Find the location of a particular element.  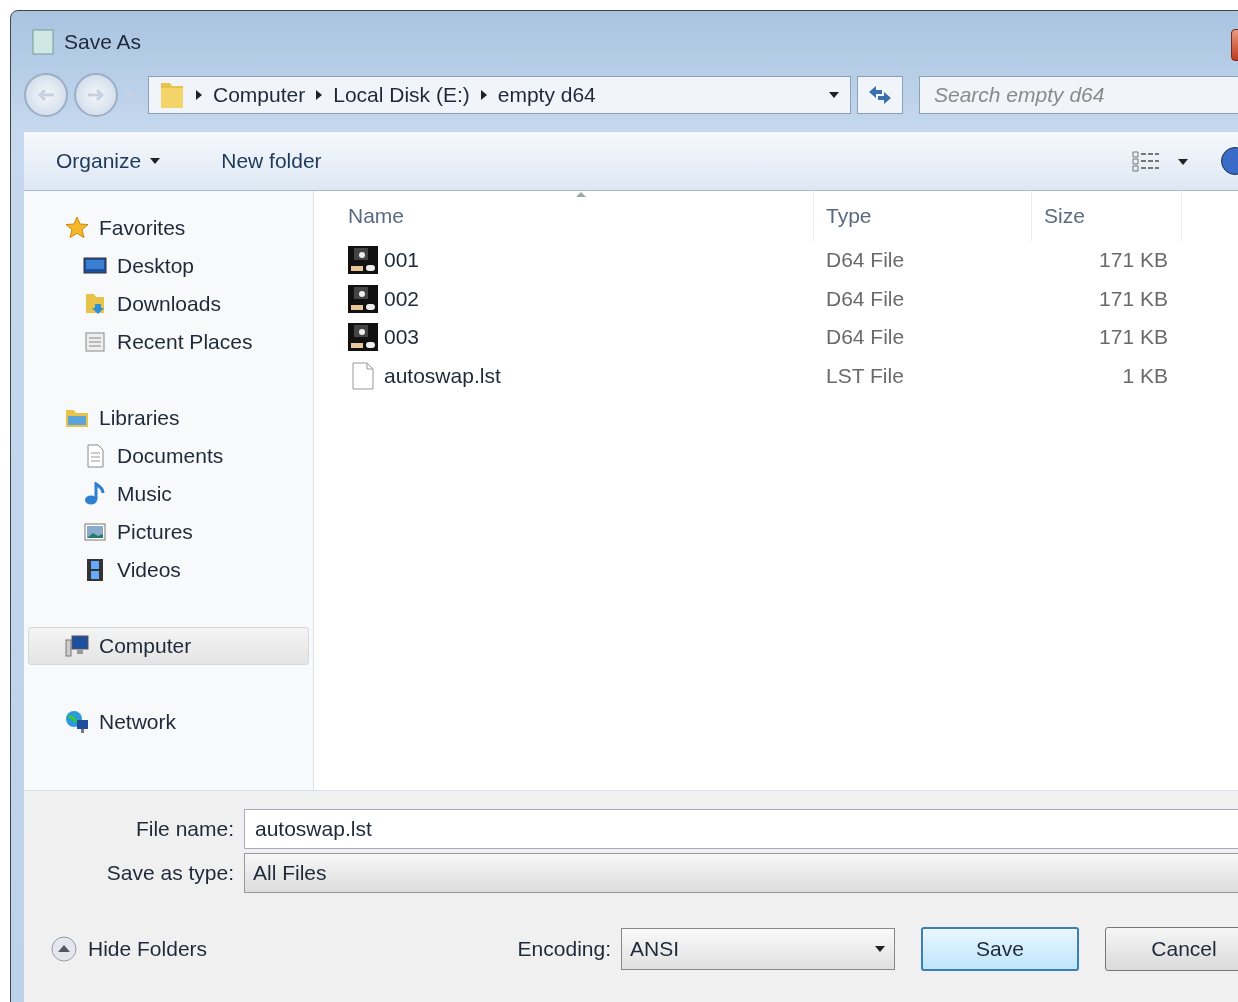

search-field: Search empty d64 is located at coordinates (1078, 95).